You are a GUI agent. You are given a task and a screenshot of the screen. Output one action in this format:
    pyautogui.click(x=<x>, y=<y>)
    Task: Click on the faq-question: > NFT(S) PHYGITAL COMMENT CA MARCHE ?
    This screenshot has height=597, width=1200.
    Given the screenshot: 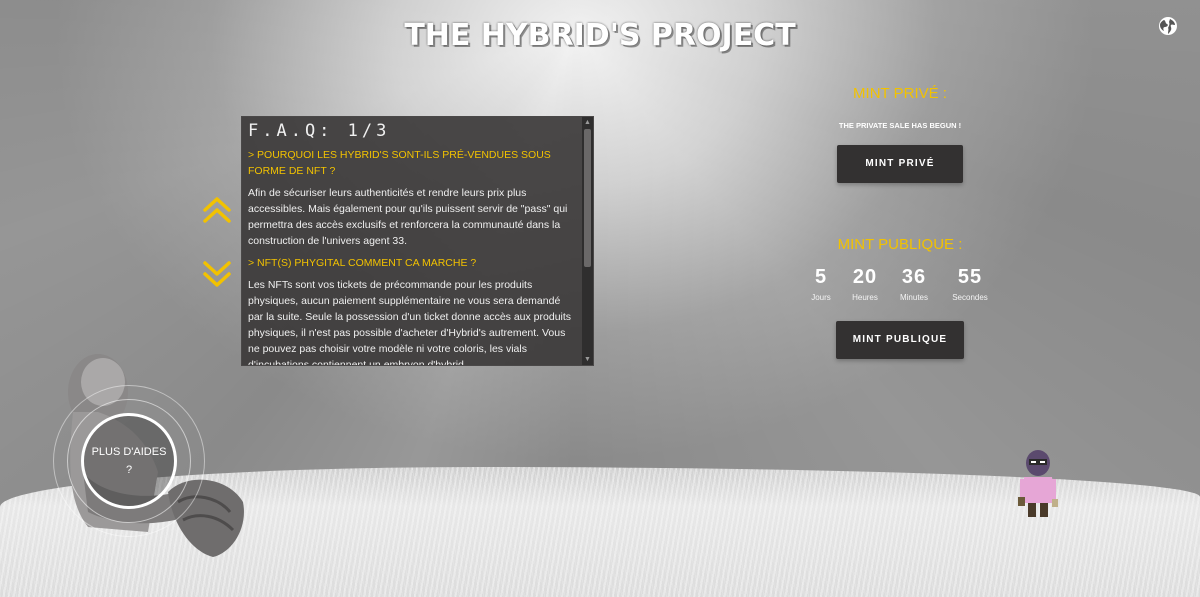 What is the action you would take?
    pyautogui.click(x=362, y=263)
    